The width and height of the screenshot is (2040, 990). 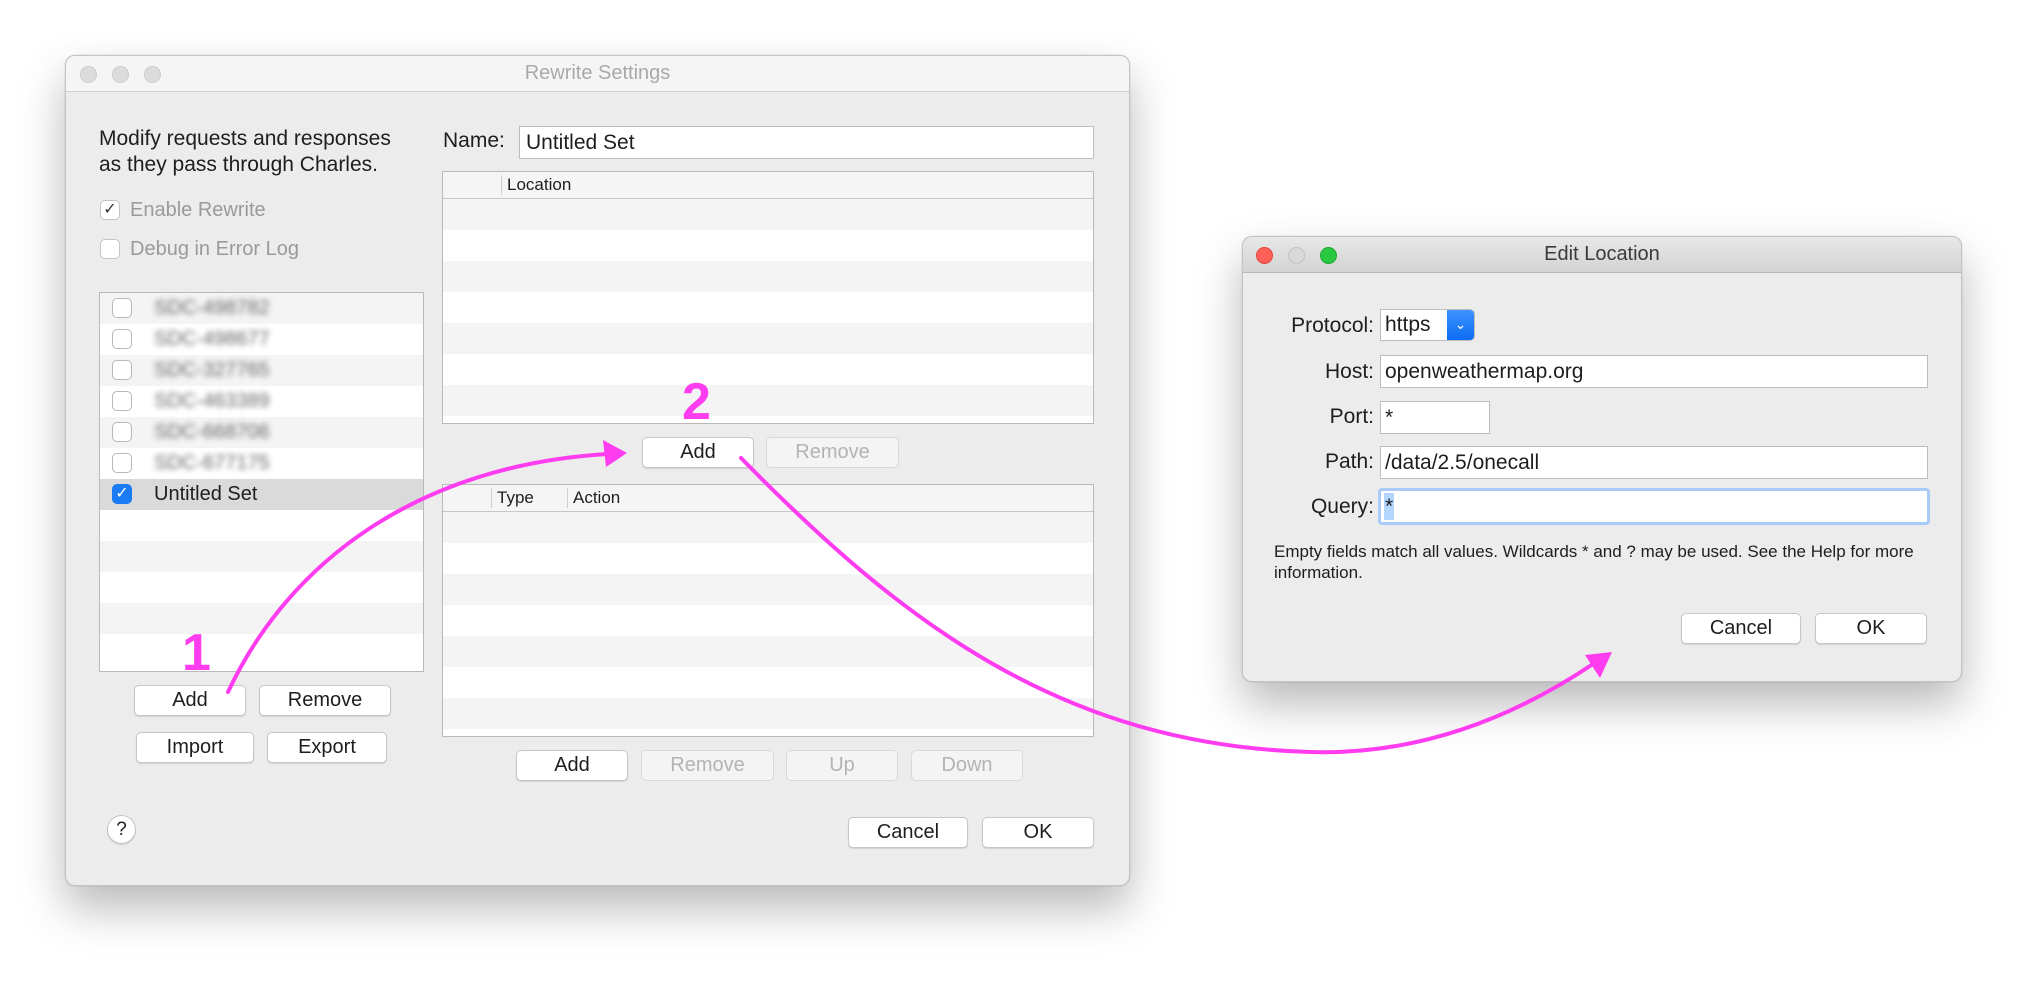 I want to click on rules-table: Type Action, so click(x=768, y=610).